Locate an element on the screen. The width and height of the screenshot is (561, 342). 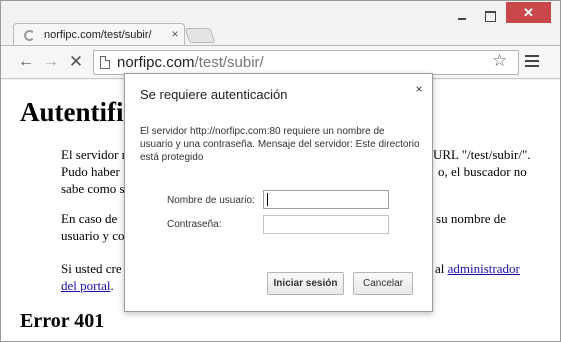
page-icon is located at coordinates (105, 62).